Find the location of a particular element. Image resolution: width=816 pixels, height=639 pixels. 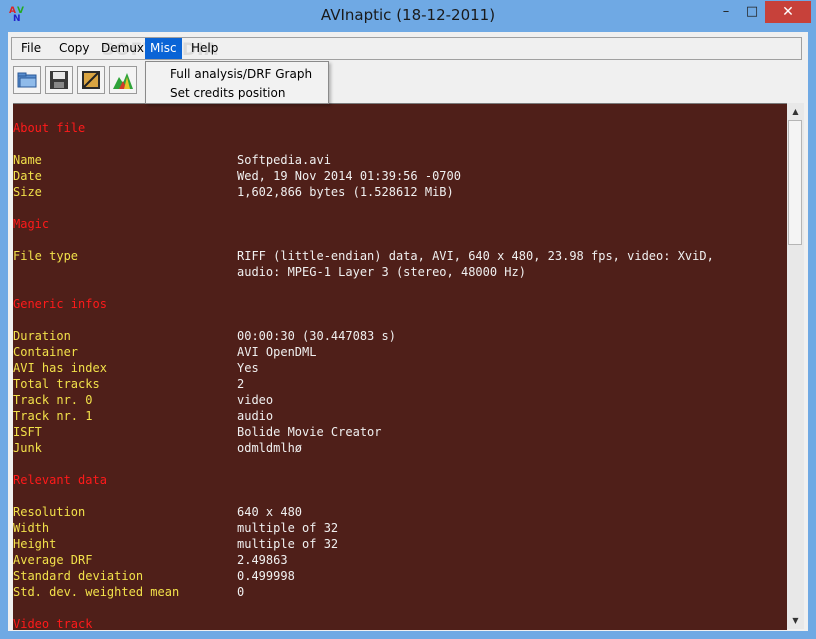

section-heading: Generic infos is located at coordinates (60, 304).